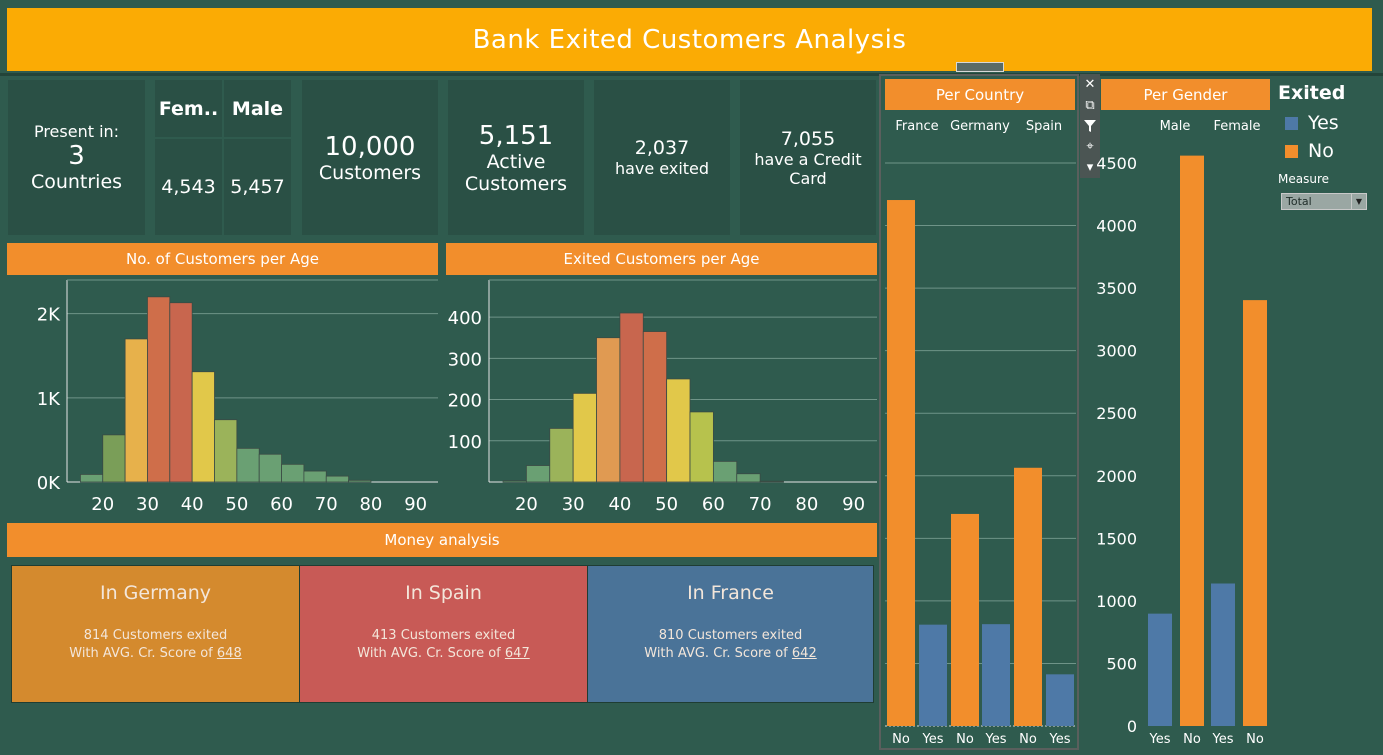  Describe the element at coordinates (1185, 94) in the screenshot. I see `per-gender-title: Per Gender` at that location.